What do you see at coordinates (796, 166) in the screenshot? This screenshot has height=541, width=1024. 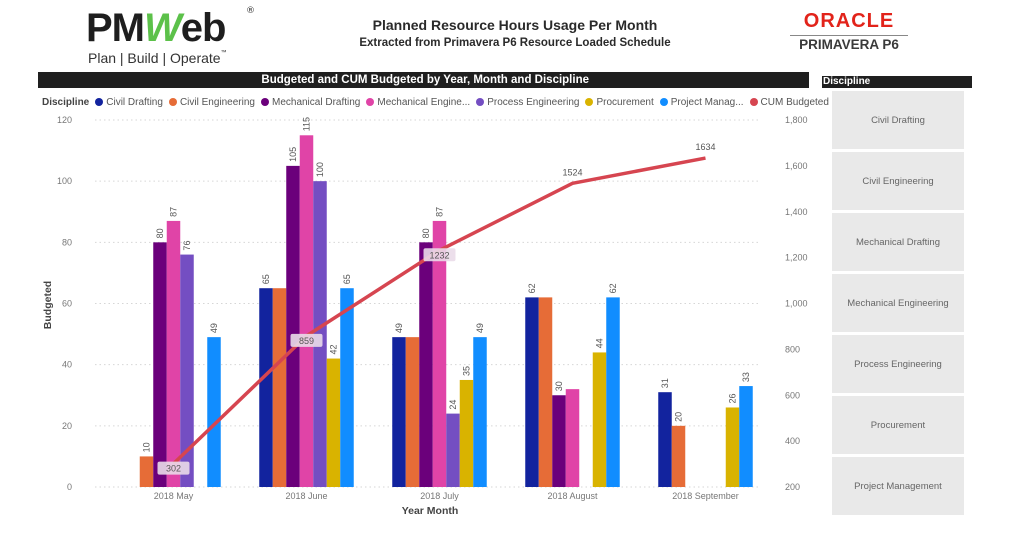 I see `y2-tick-label: 1,600` at bounding box center [796, 166].